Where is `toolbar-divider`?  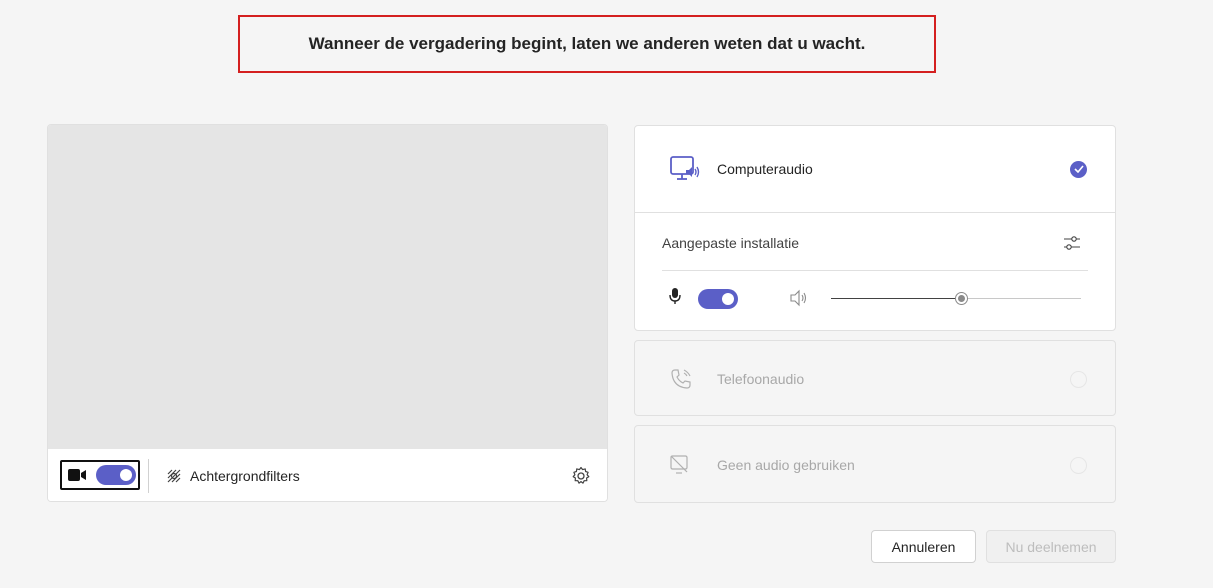
toolbar-divider is located at coordinates (148, 476).